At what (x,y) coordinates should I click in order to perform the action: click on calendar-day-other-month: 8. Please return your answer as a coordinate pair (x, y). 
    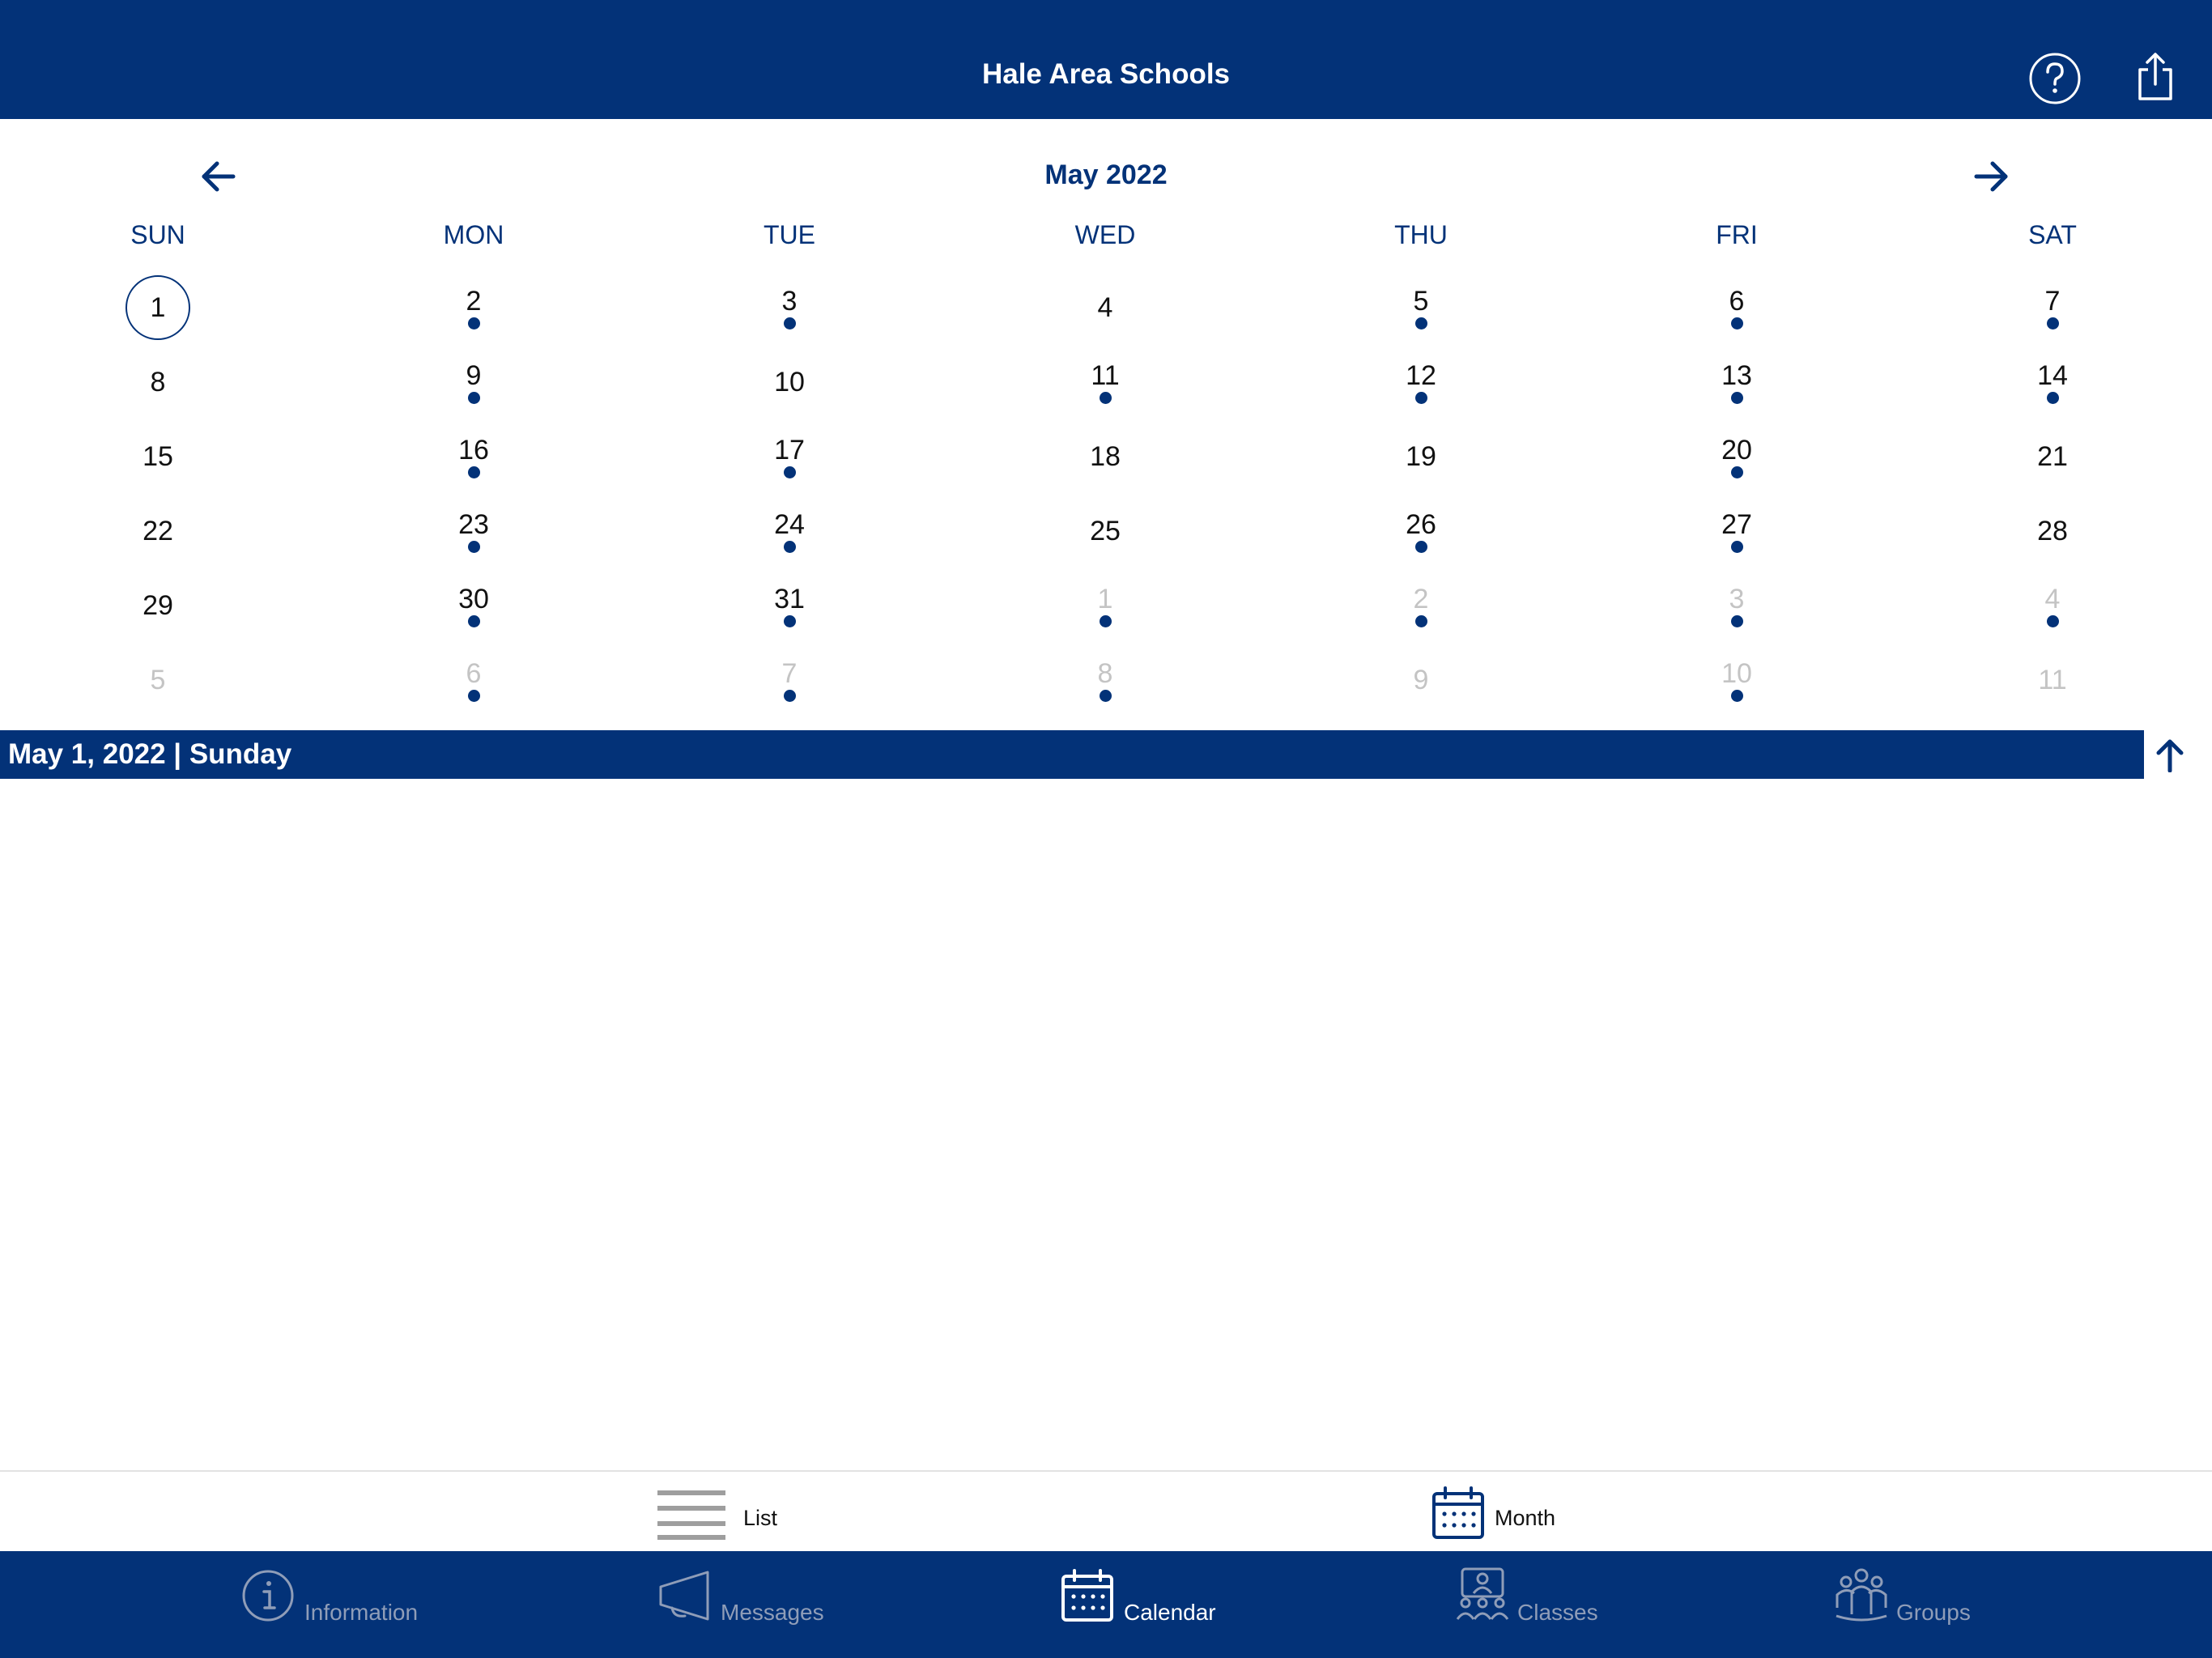
    Looking at the image, I should click on (1105, 683).